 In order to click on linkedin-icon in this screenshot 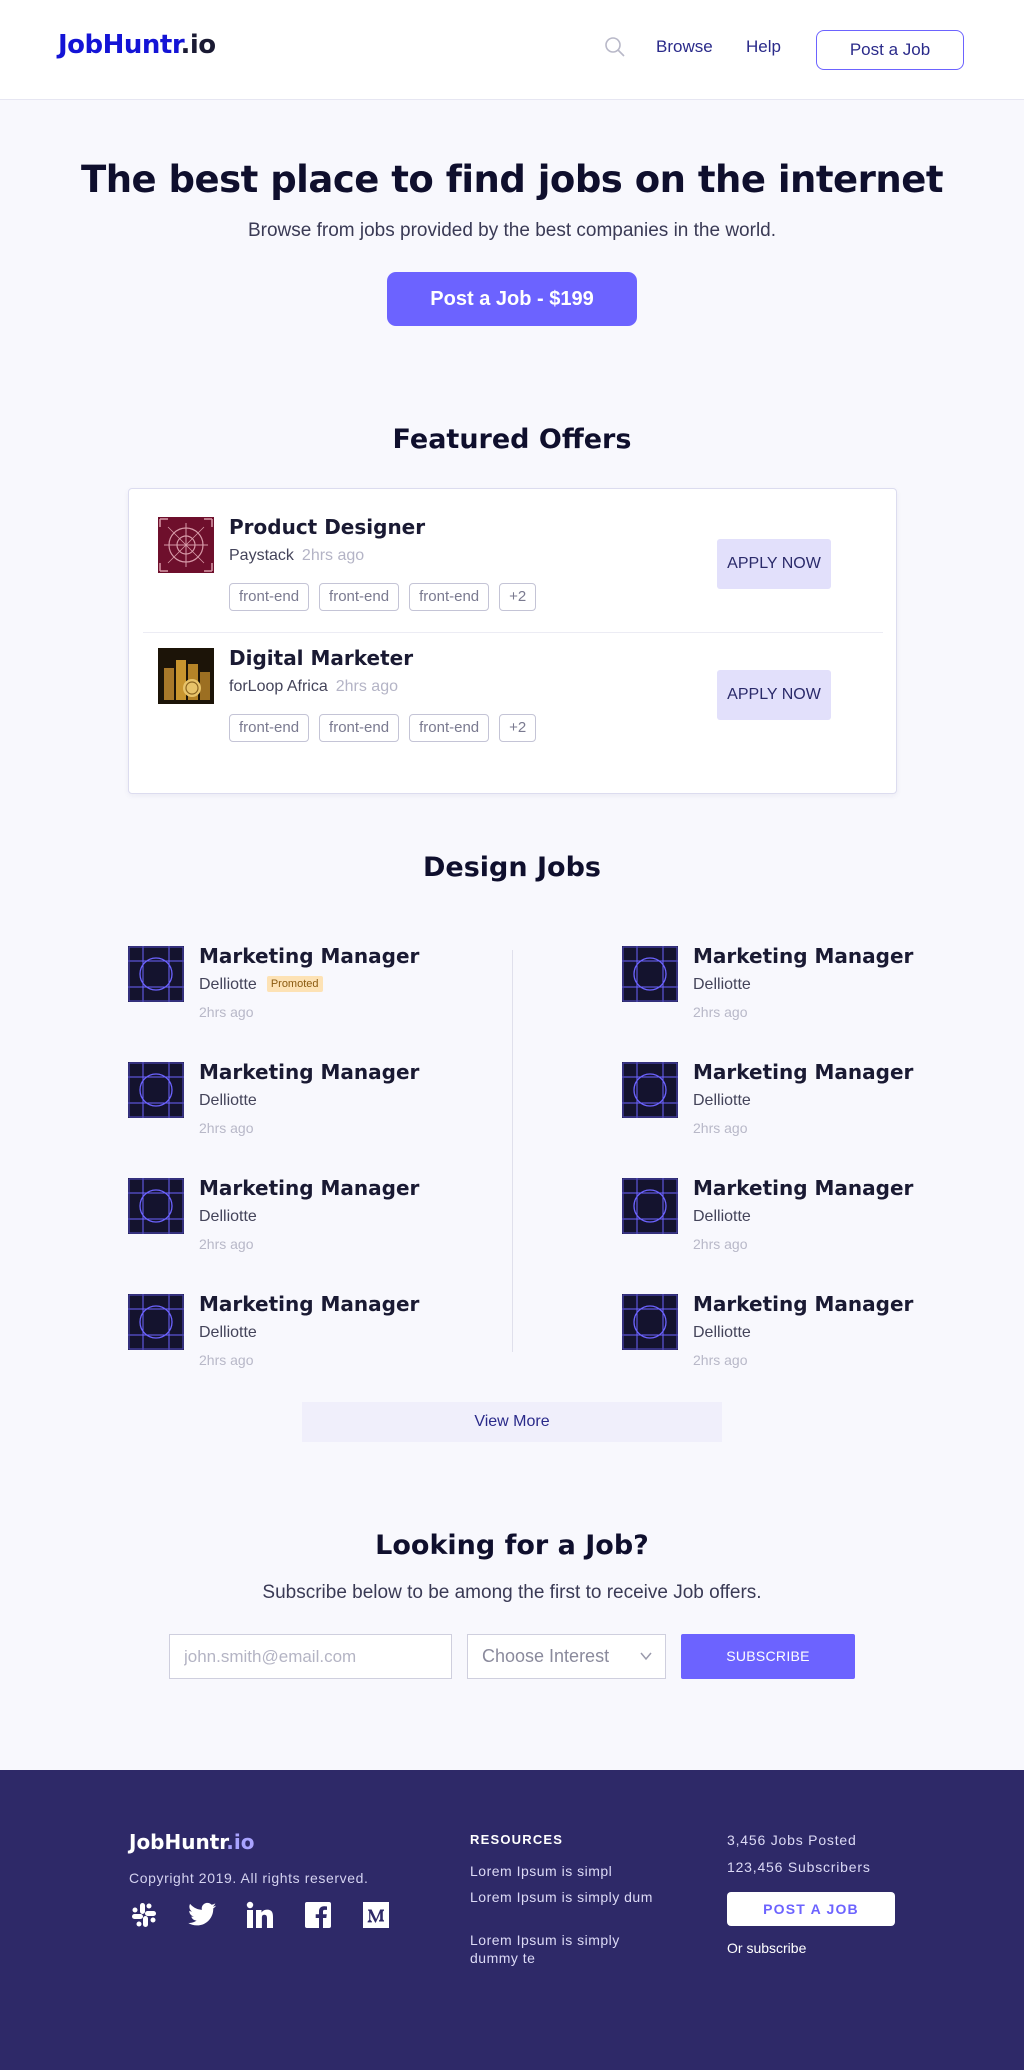, I will do `click(260, 1915)`.